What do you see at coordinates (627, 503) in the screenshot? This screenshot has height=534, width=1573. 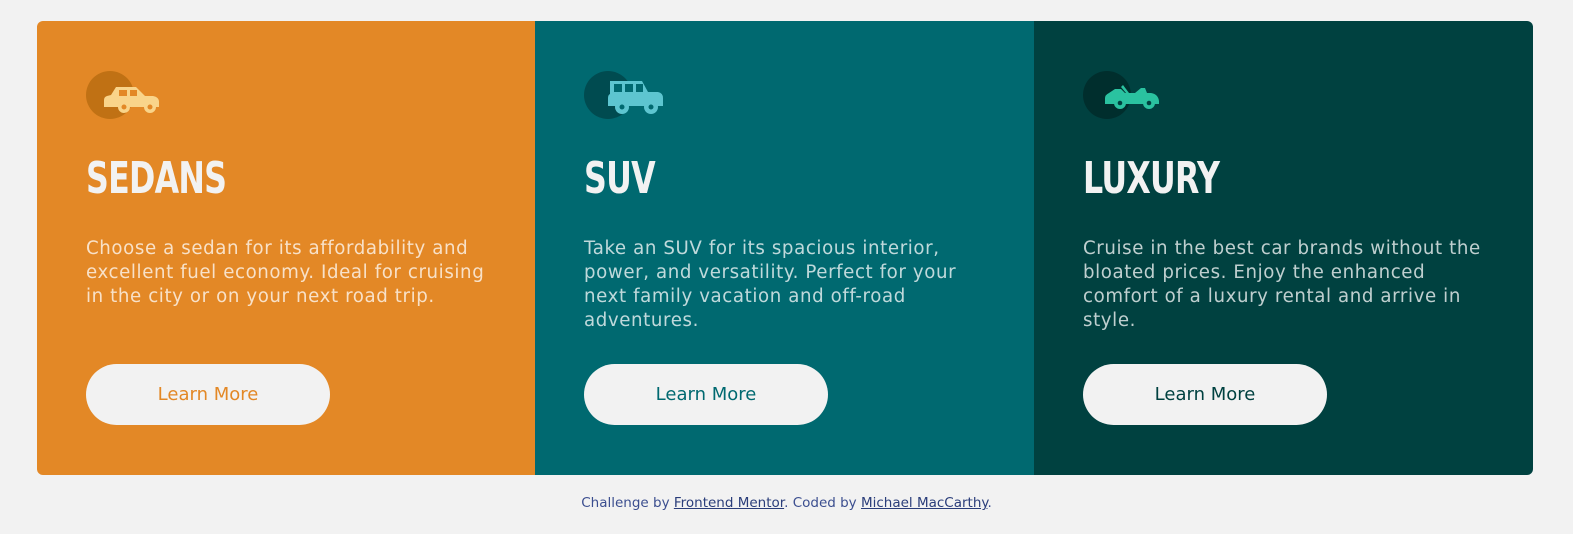 I see `attribution-prefix: Challenge by` at bounding box center [627, 503].